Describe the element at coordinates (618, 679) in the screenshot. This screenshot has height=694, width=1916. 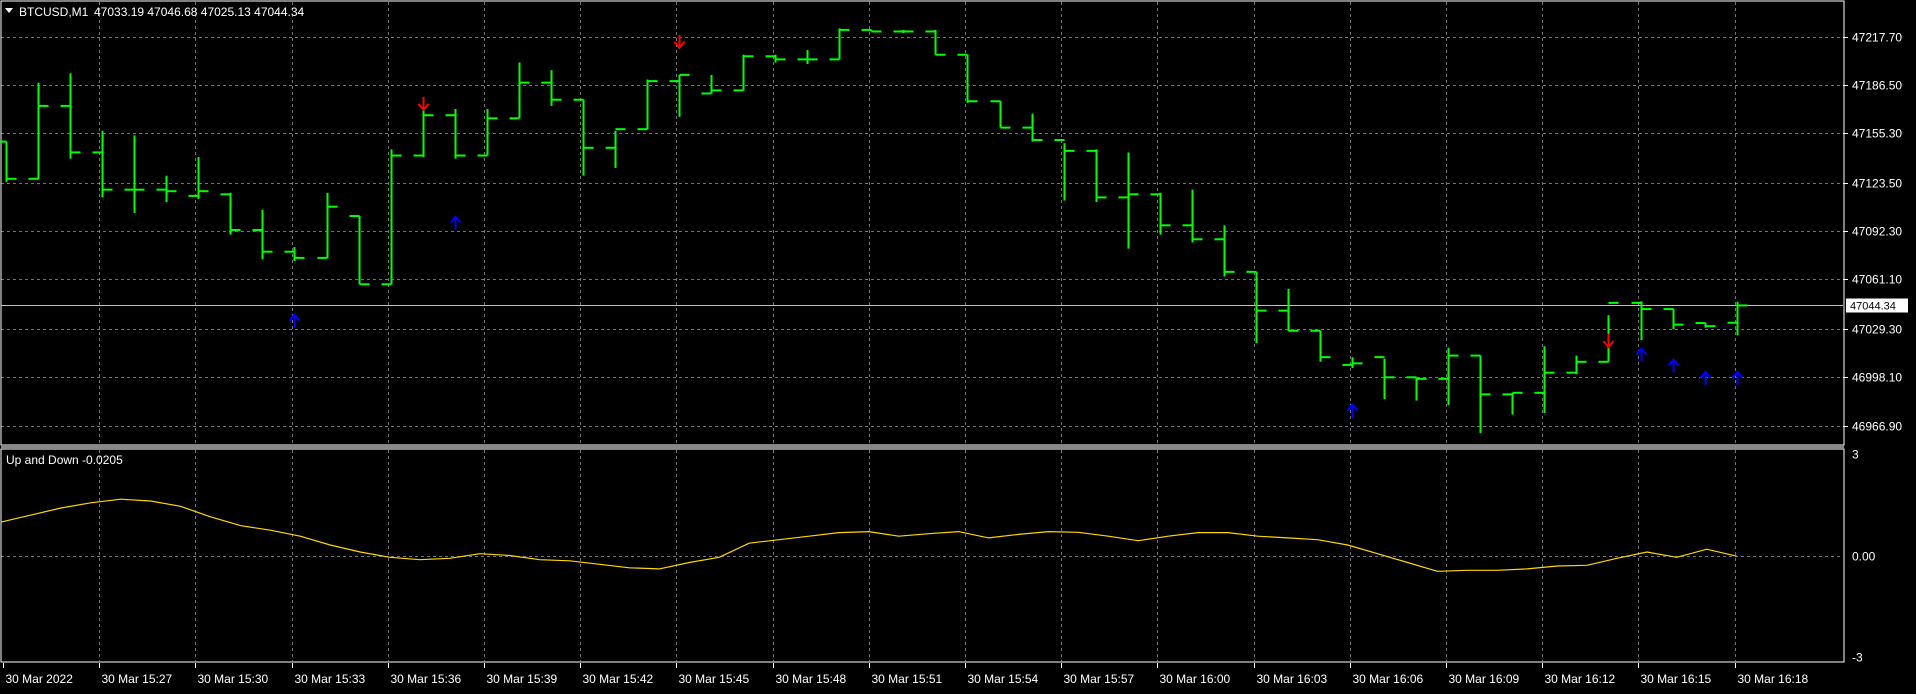
I see `time-tick-label: 30 Mar 15:42` at that location.